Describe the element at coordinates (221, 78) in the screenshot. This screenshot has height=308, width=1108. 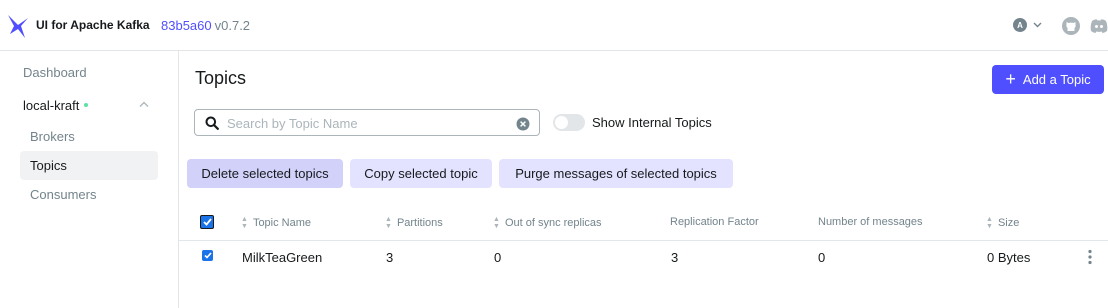
I see `page-title: Topics` at that location.